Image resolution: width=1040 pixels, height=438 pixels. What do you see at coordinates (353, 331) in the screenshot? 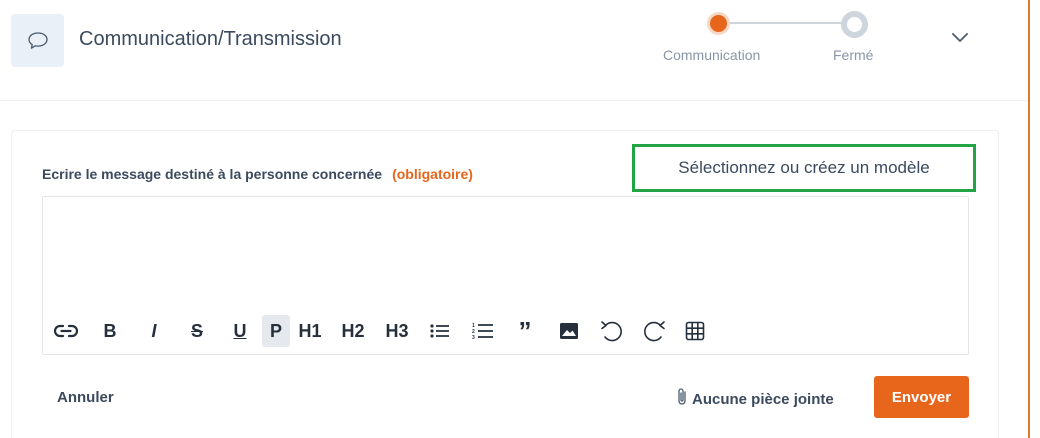
I see `heading2-button: H2` at bounding box center [353, 331].